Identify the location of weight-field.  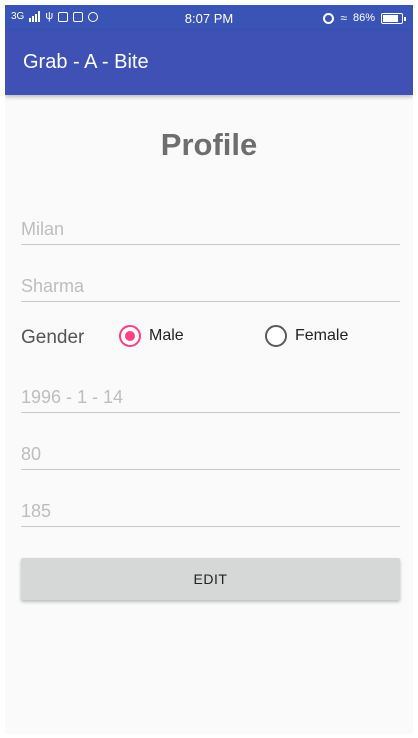
(210, 449).